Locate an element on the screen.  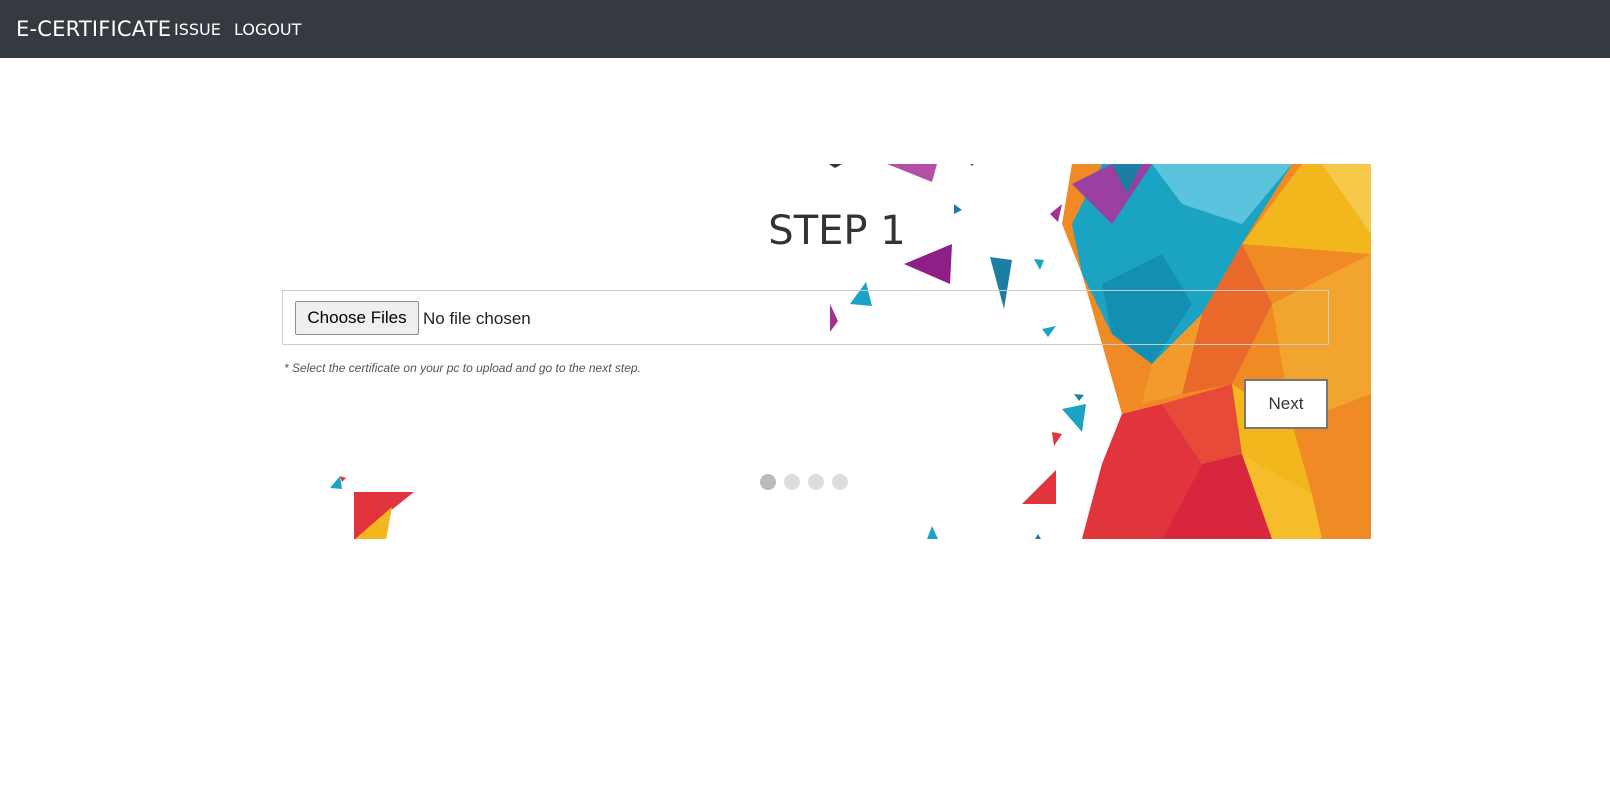
step-title: STEP 1 is located at coordinates (837, 231).